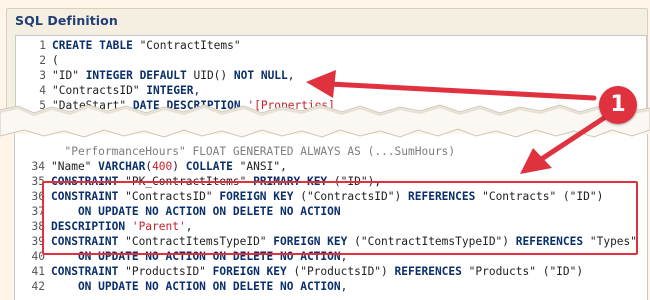  I want to click on code-token: ...SumHours, so click(411, 151).